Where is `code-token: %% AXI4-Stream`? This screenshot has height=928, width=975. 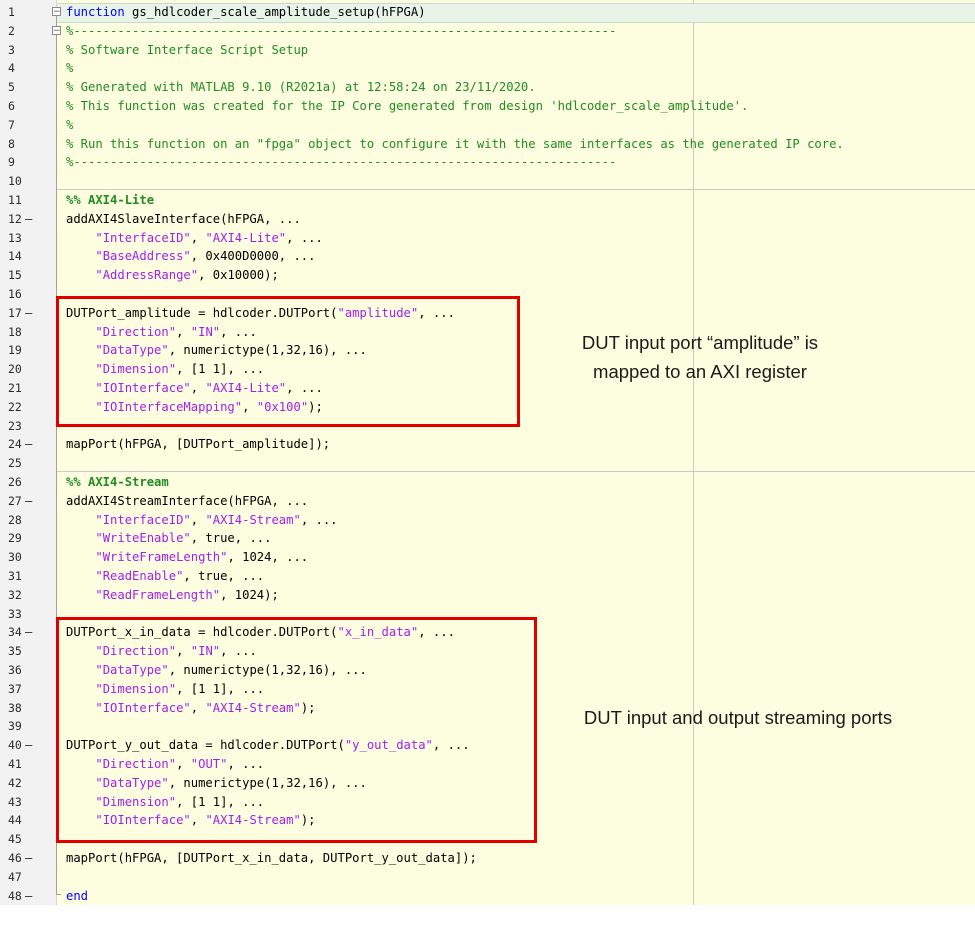
code-token: %% AXI4-Stream is located at coordinates (117, 482).